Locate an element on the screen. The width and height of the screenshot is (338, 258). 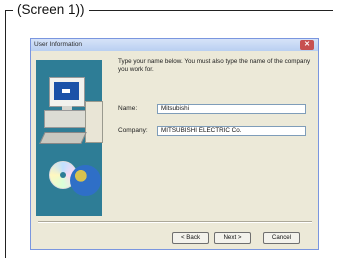
screen-frame-left-rule is located at coordinates (5, 134).